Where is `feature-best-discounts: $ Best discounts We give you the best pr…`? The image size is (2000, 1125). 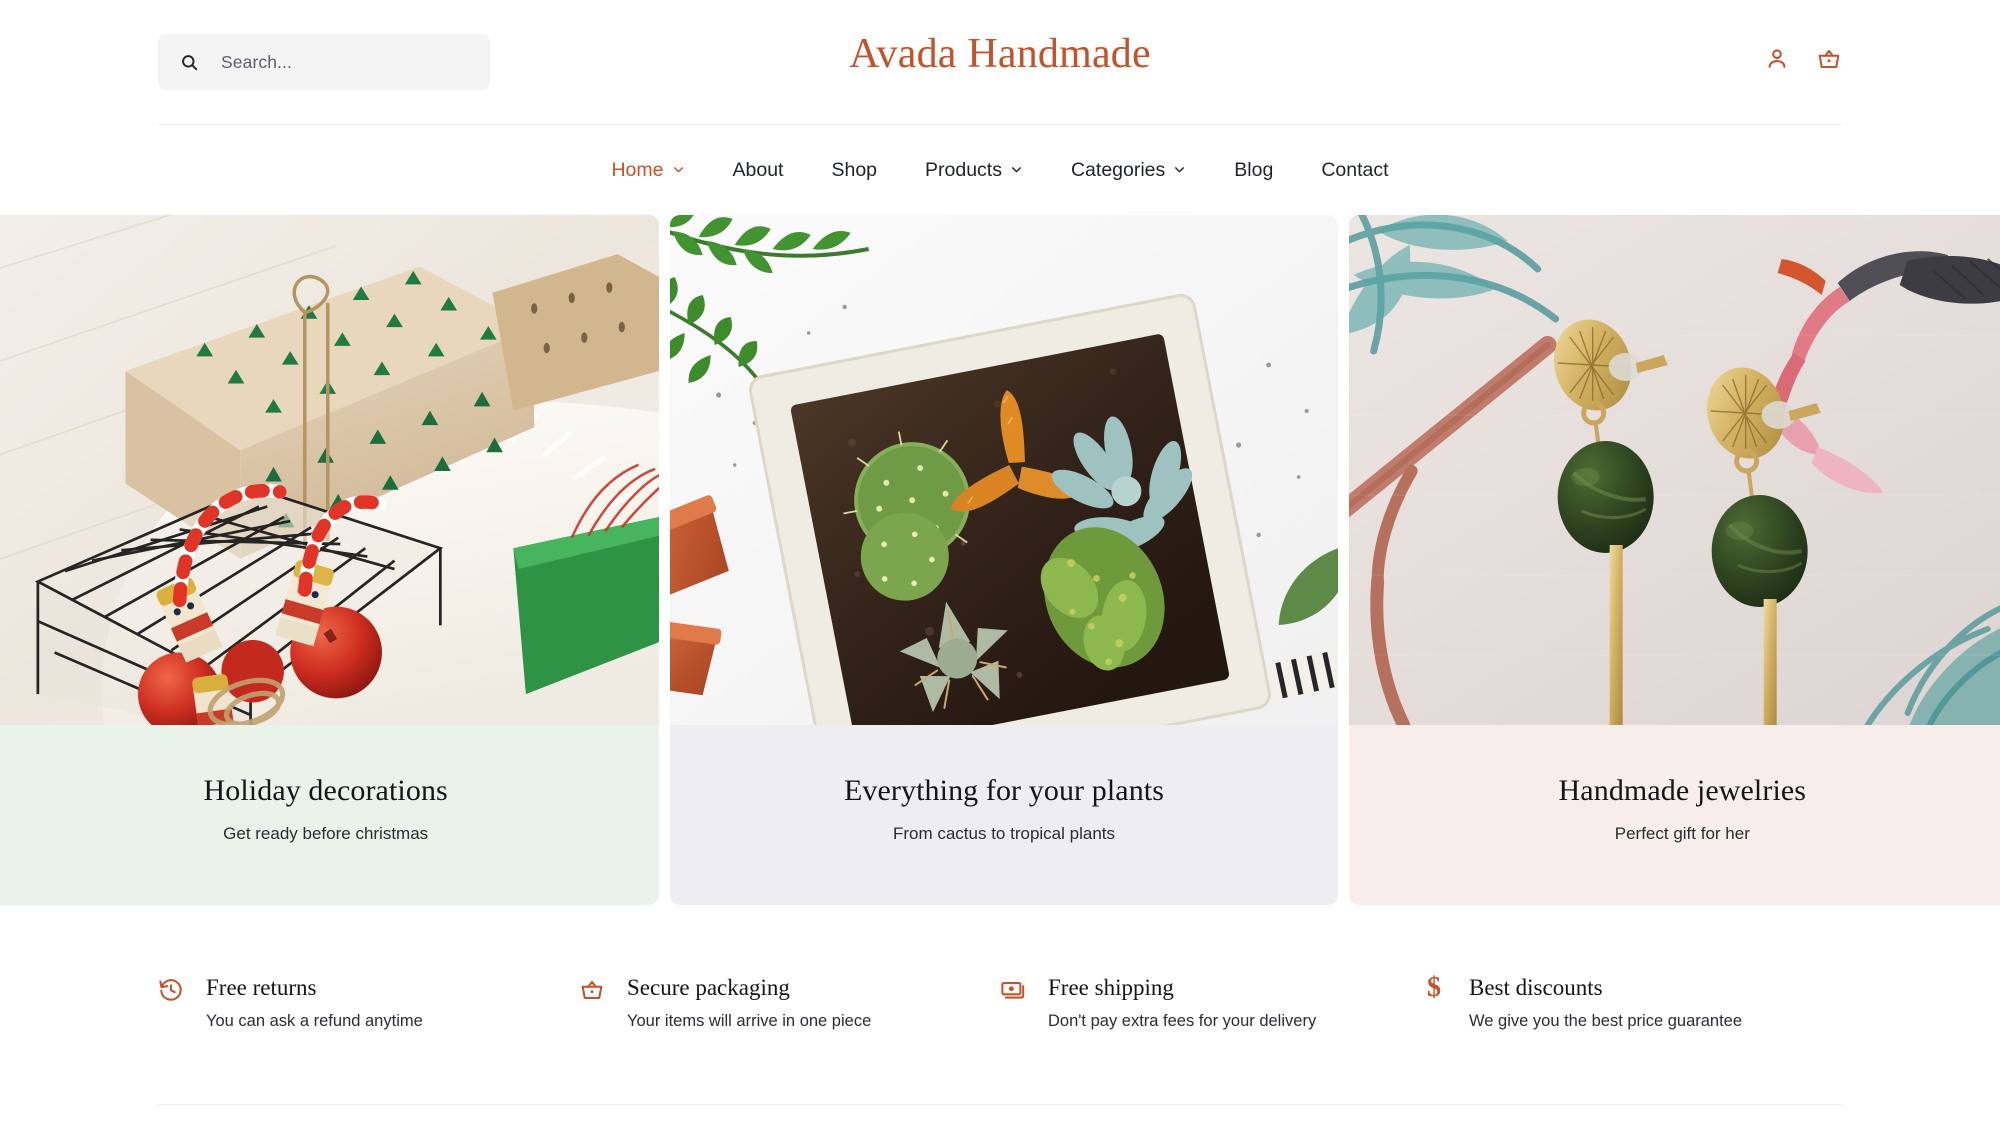
feature-best-discounts: $ Best discounts We give you the best pr… is located at coordinates (1631, 1003).